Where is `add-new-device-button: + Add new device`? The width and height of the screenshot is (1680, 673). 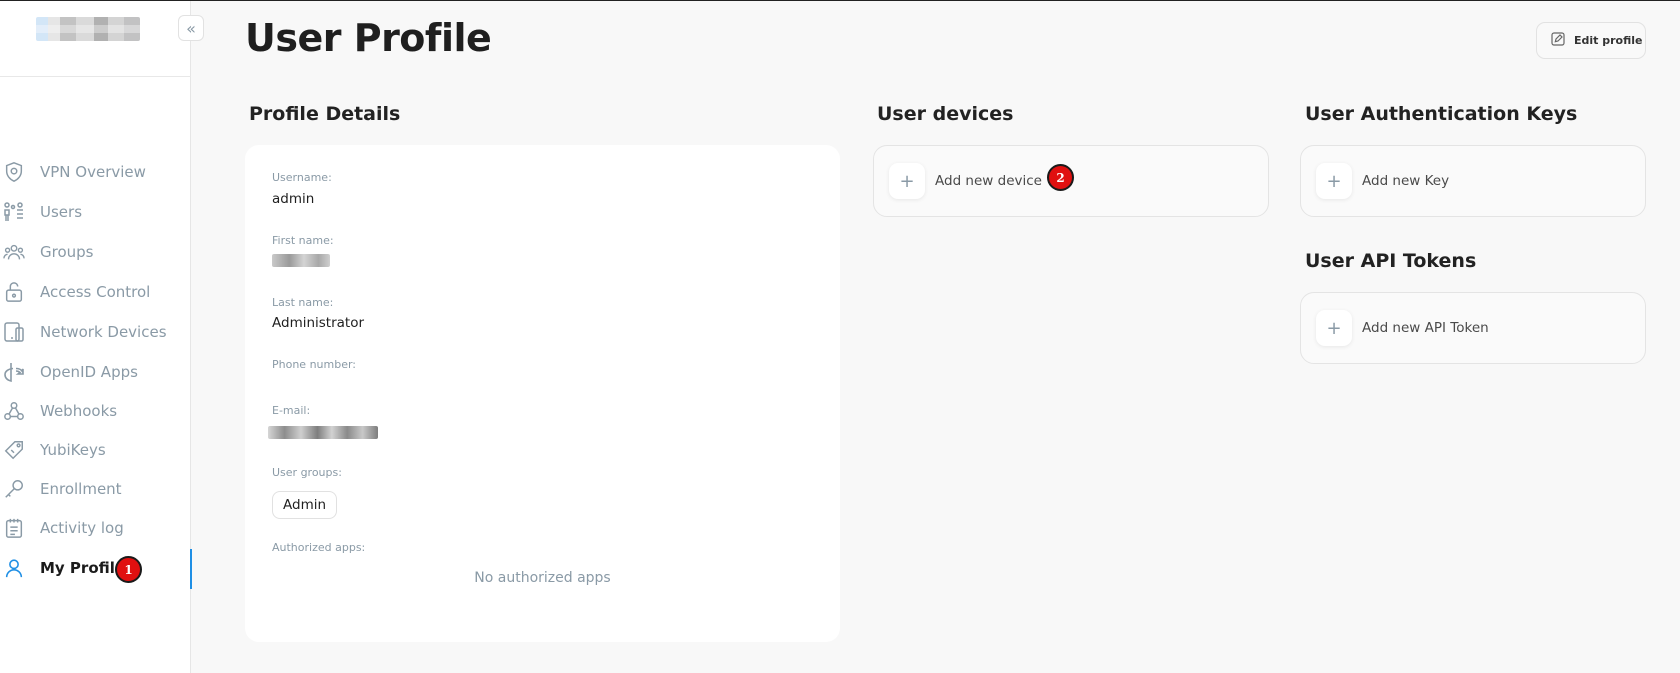 add-new-device-button: + Add new device is located at coordinates (965, 181).